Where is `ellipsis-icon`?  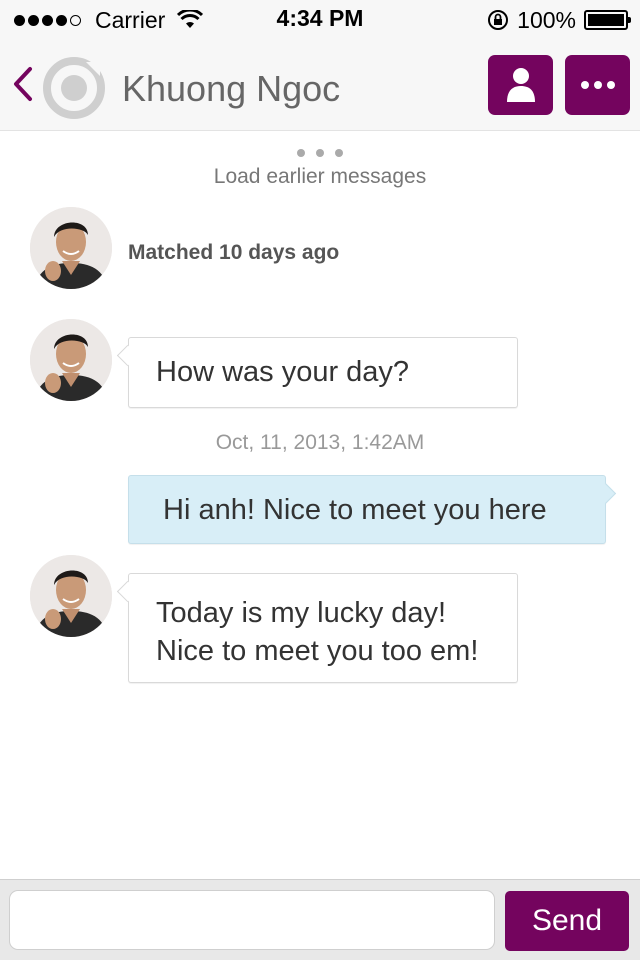
ellipsis-icon is located at coordinates (597, 85).